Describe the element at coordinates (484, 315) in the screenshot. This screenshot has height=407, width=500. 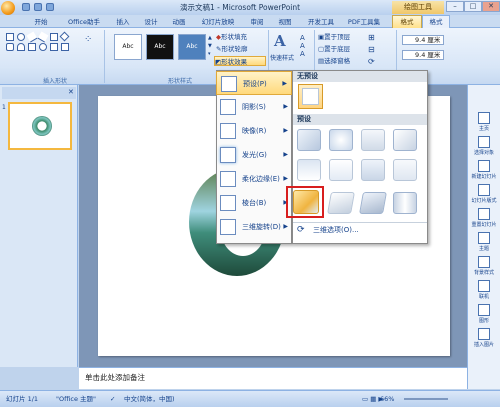
I see `graphics-button: 图形` at that location.